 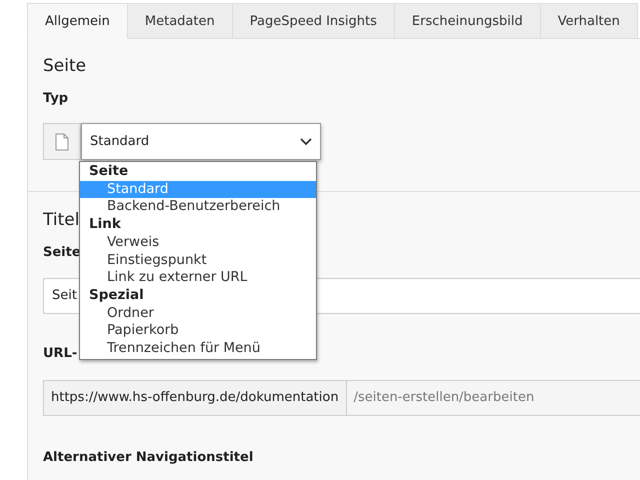 What do you see at coordinates (589, 21) in the screenshot?
I see `tab: Verhalten` at bounding box center [589, 21].